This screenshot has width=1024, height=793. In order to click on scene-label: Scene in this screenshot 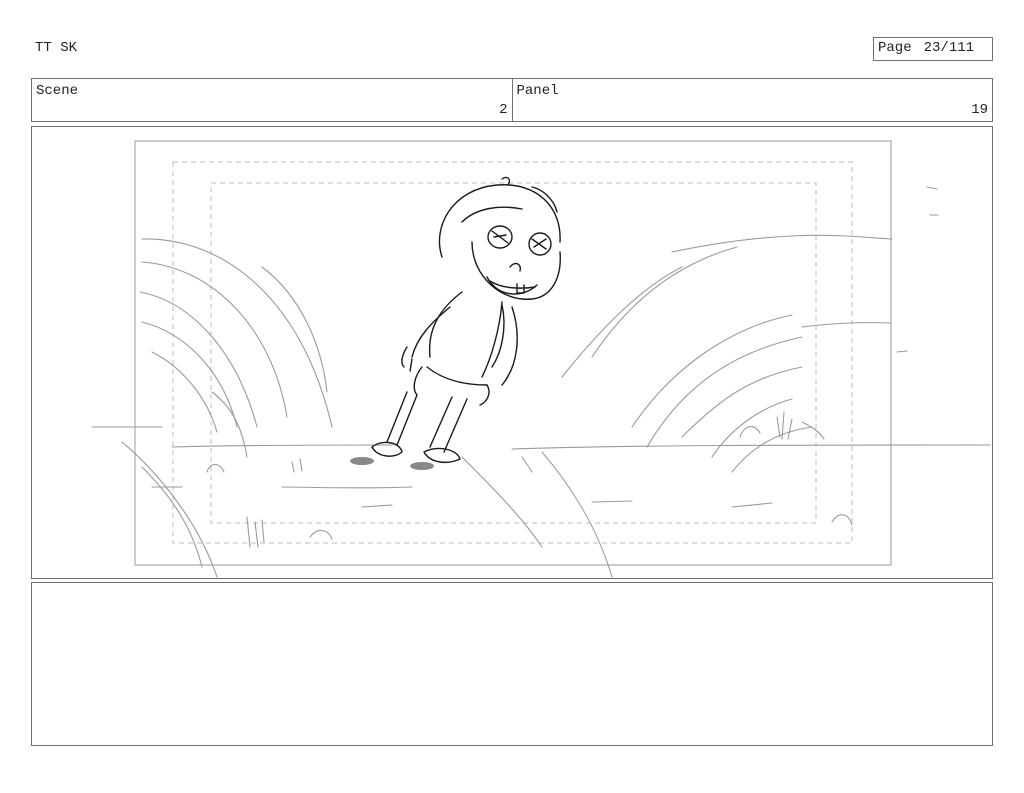, I will do `click(57, 91)`.